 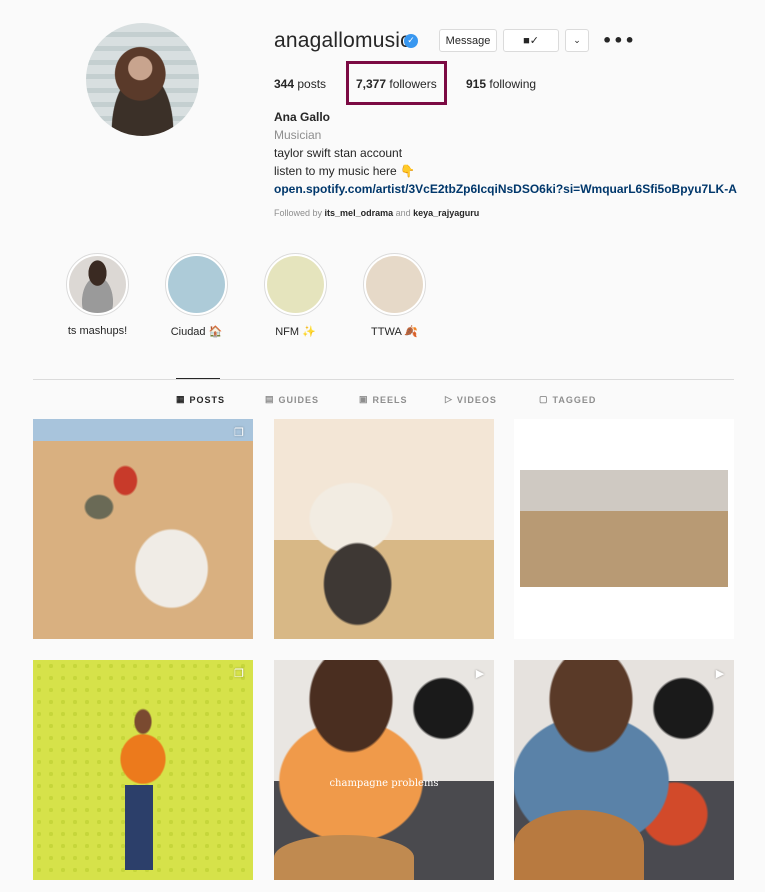 I want to click on tab-label: TAGGED, so click(x=574, y=399).